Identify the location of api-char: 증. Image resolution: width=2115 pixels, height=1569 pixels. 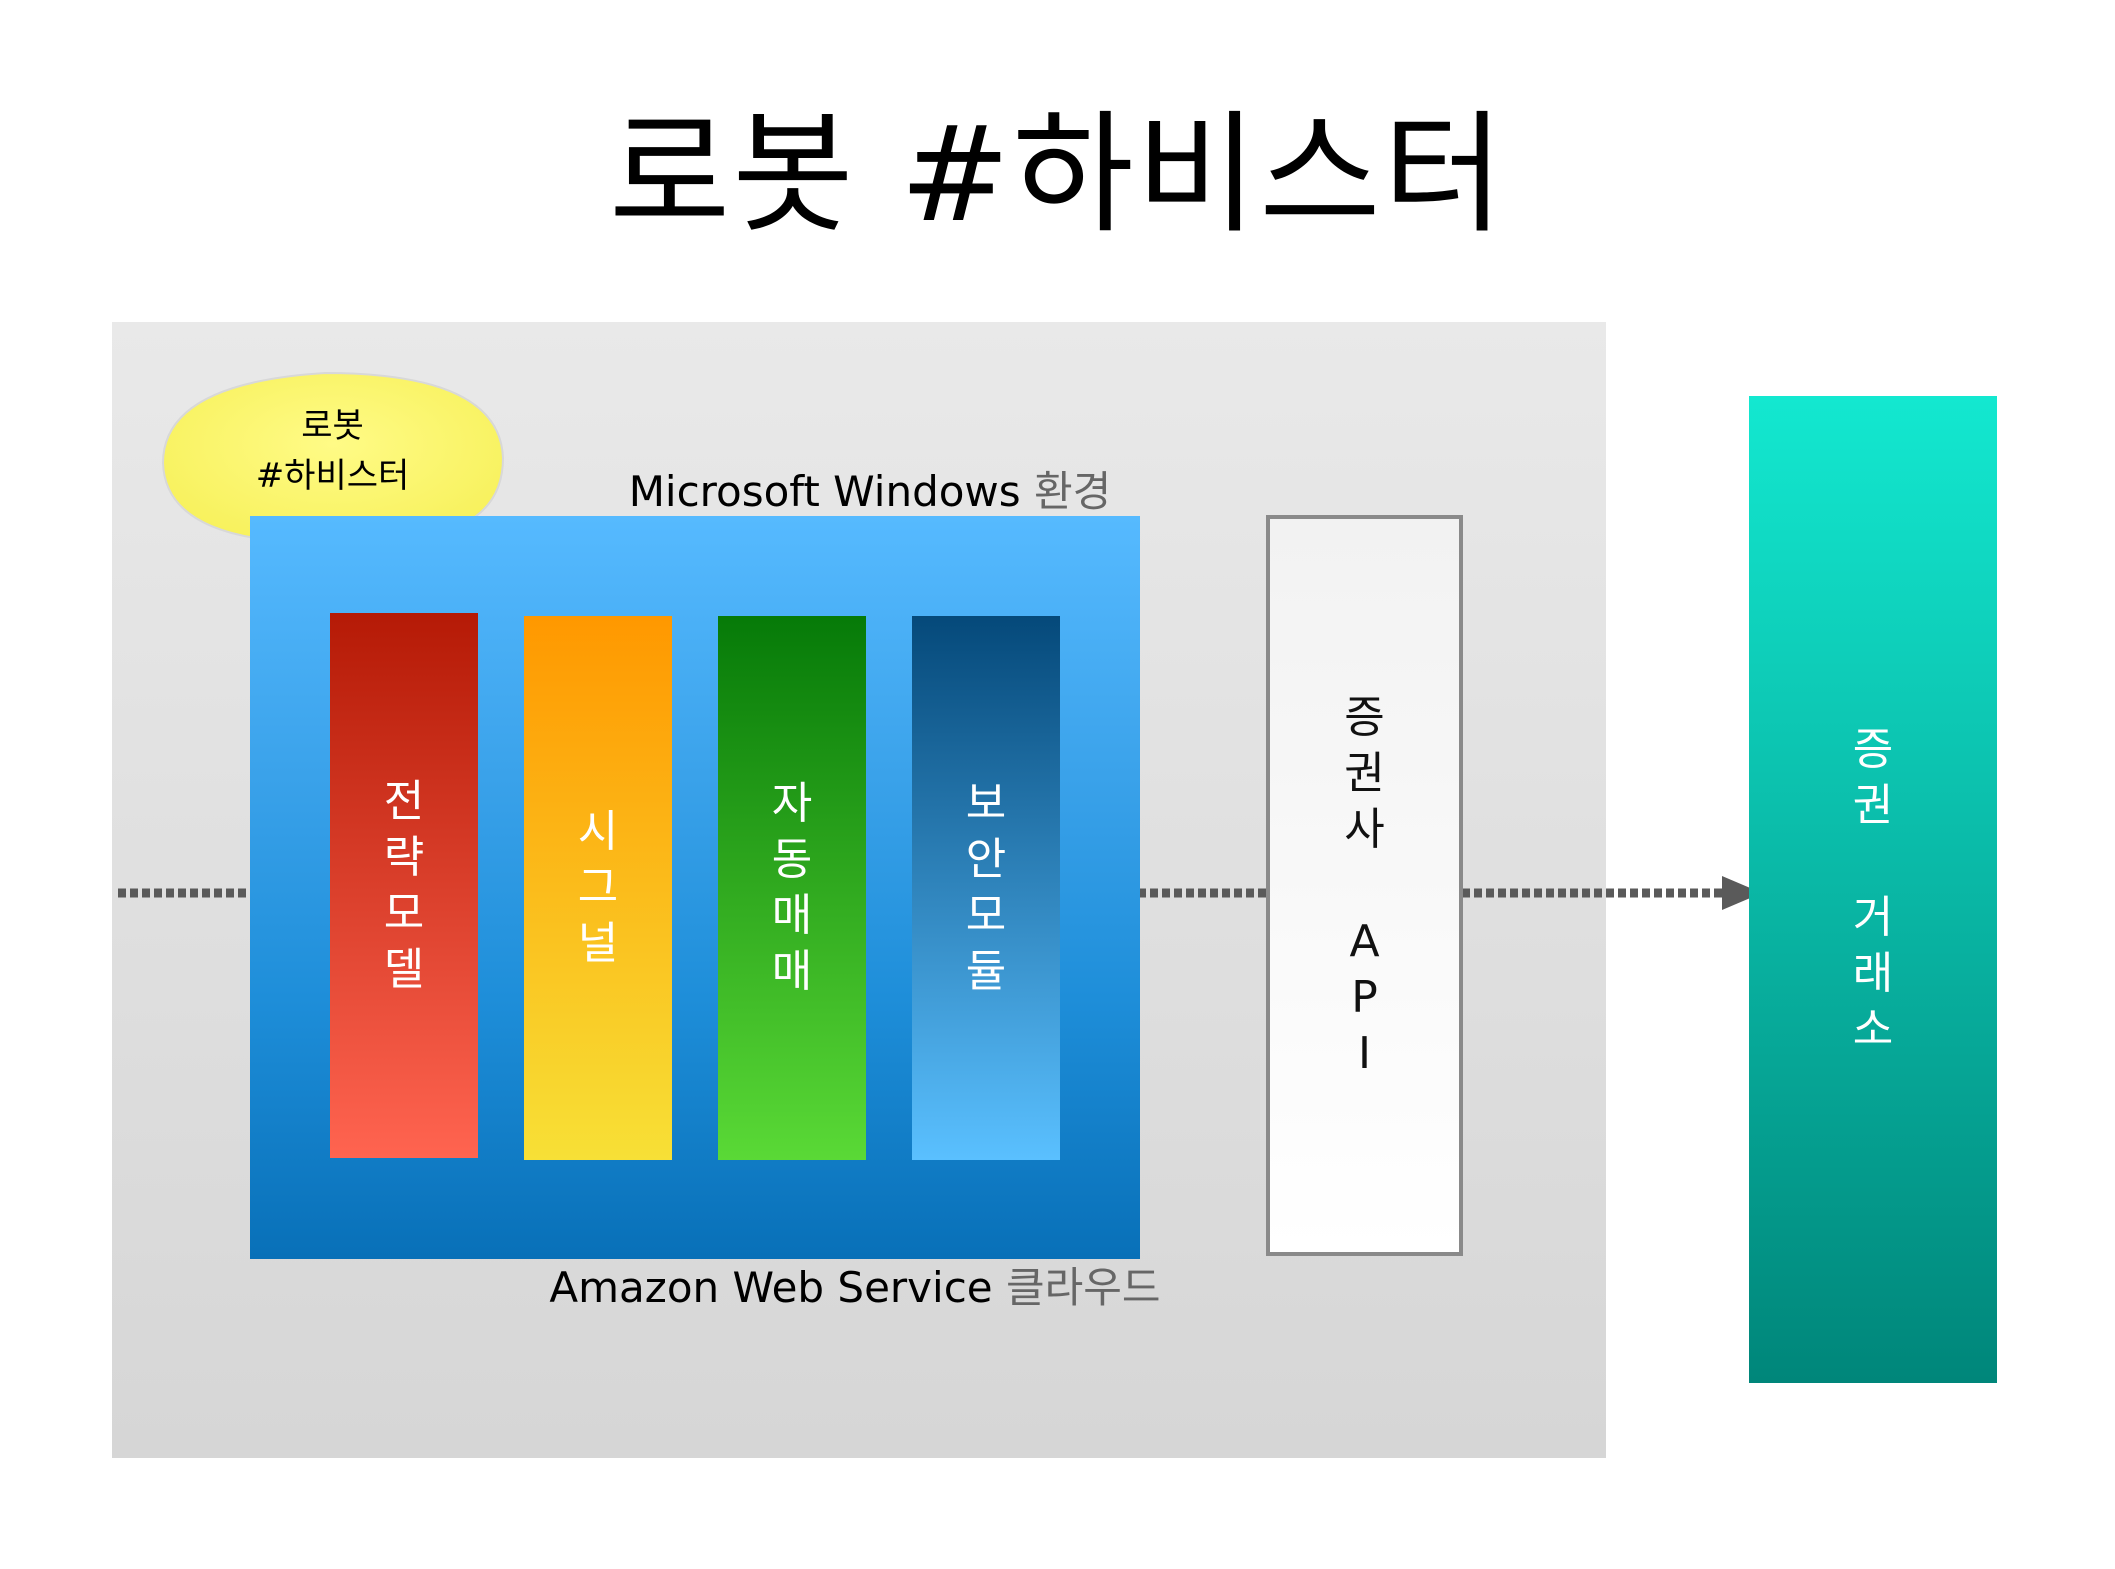
(1364, 717).